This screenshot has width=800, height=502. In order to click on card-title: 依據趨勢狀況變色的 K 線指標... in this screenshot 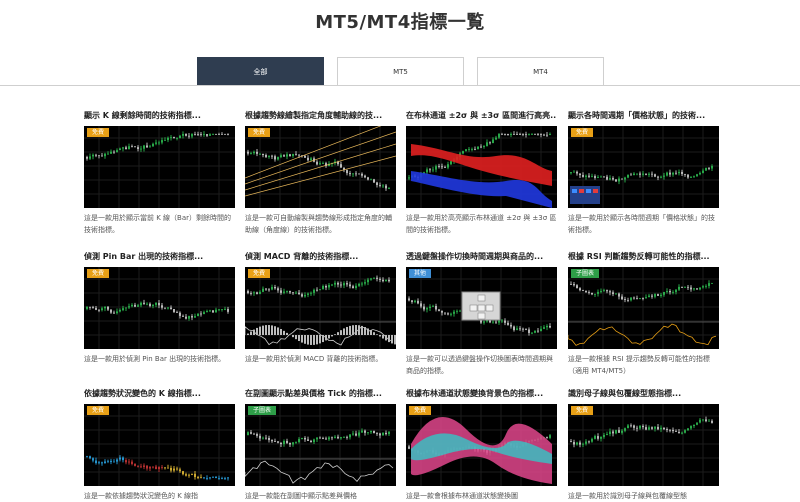, I will do `click(159, 394)`.